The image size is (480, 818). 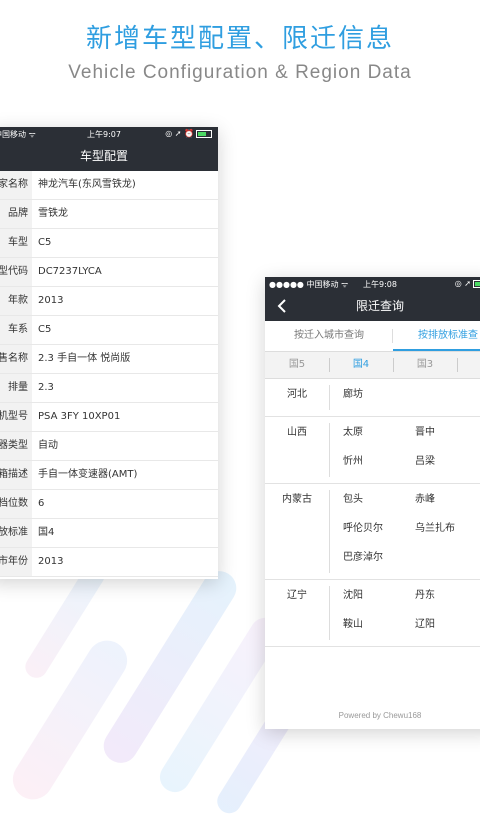 I want to click on config-value: 自动, so click(x=48, y=445).